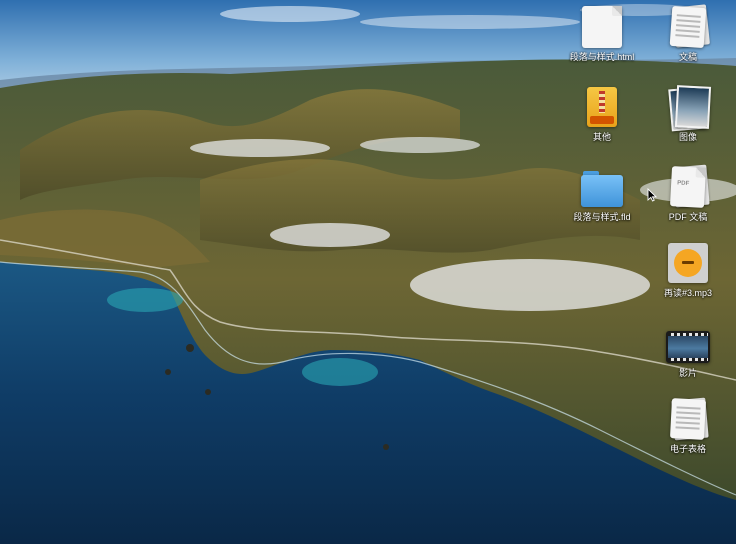 The width and height of the screenshot is (736, 544). What do you see at coordinates (687, 137) in the screenshot?
I see `desktop-icon-label: 图像` at bounding box center [687, 137].